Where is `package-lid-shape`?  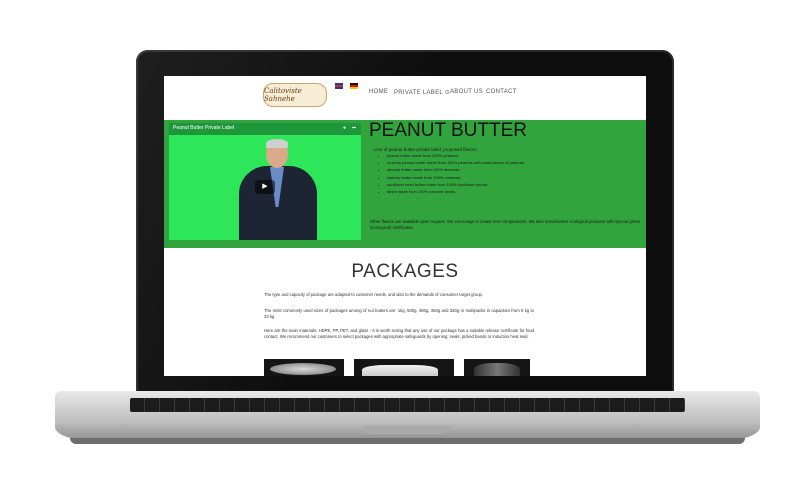
package-lid-shape is located at coordinates (303, 369).